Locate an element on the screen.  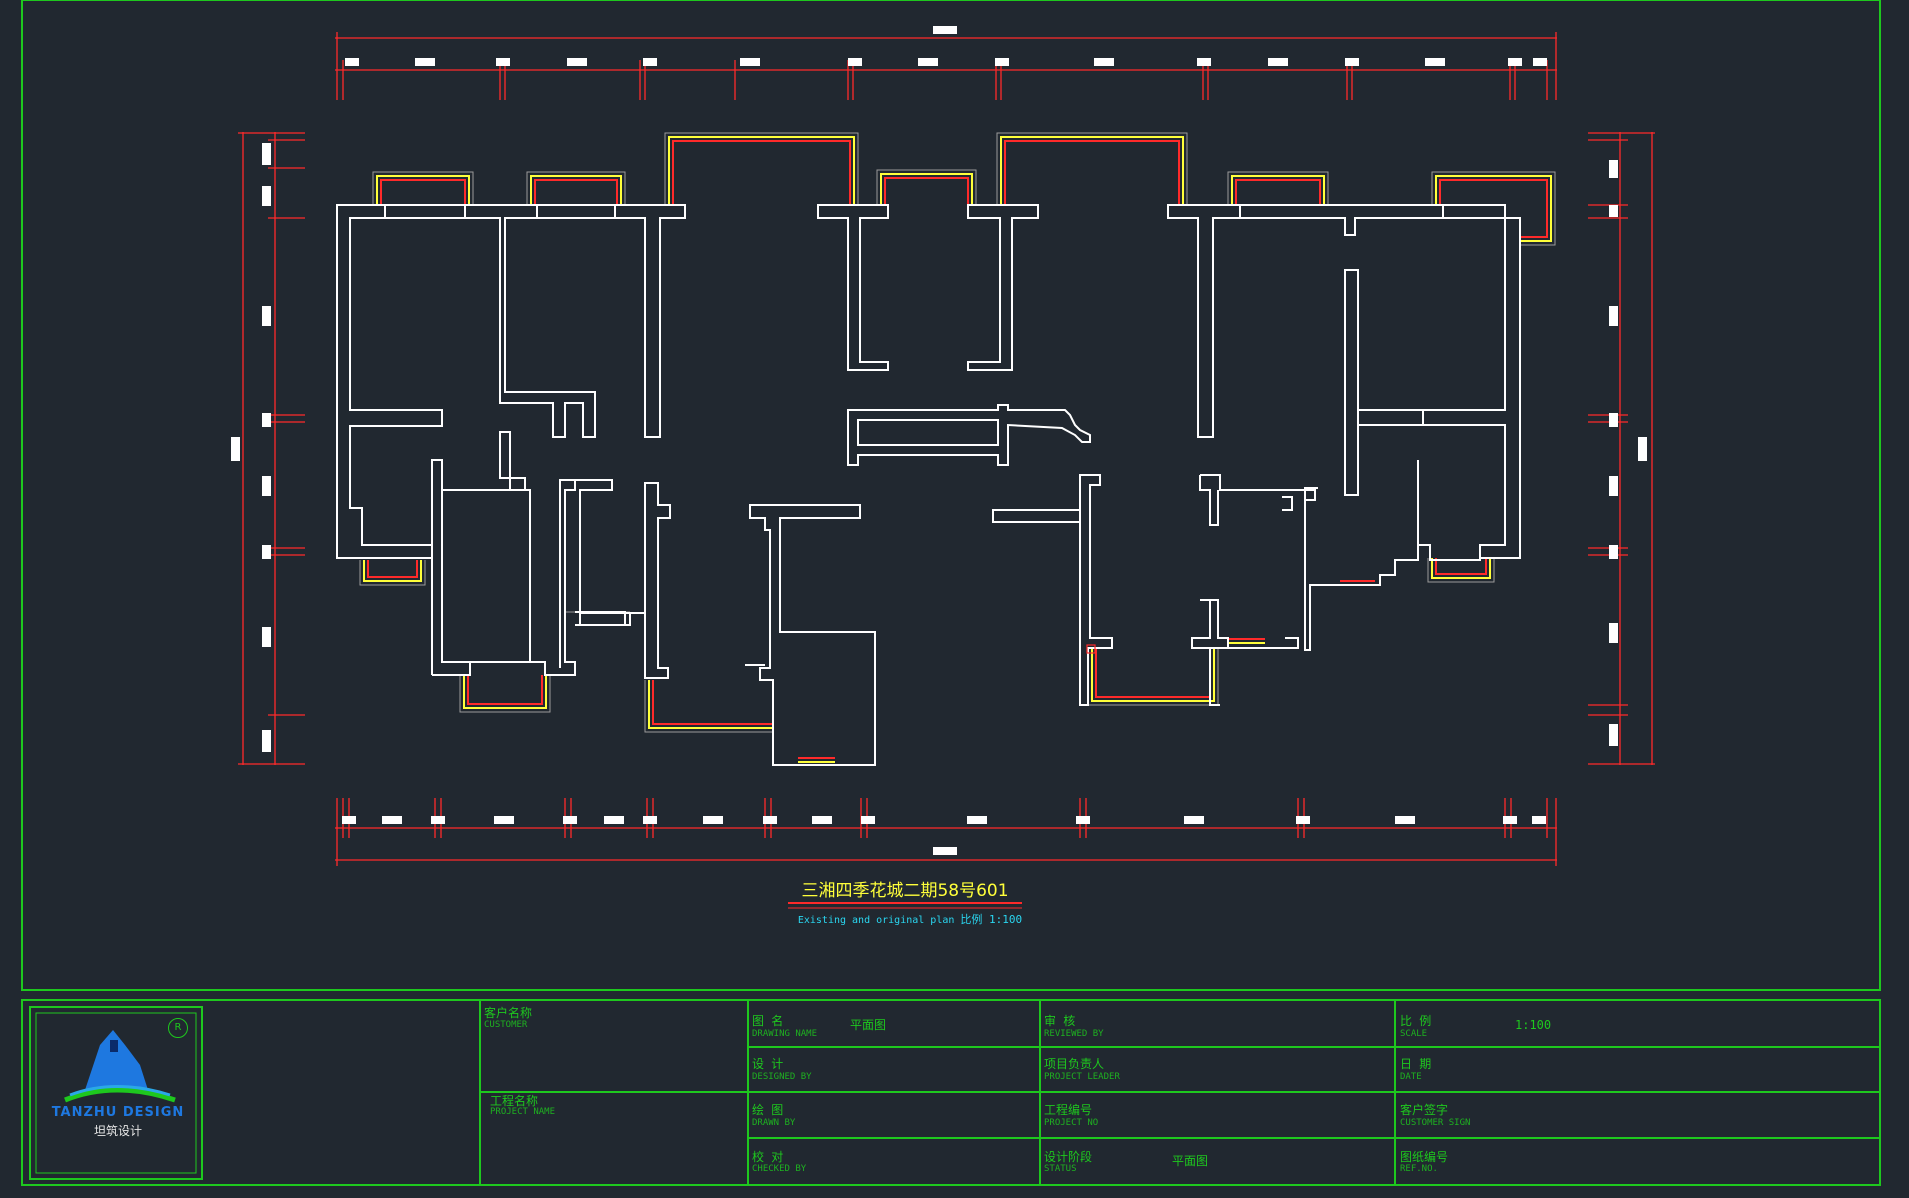
drawing-name-label: 图 名 is located at coordinates (768, 1021).